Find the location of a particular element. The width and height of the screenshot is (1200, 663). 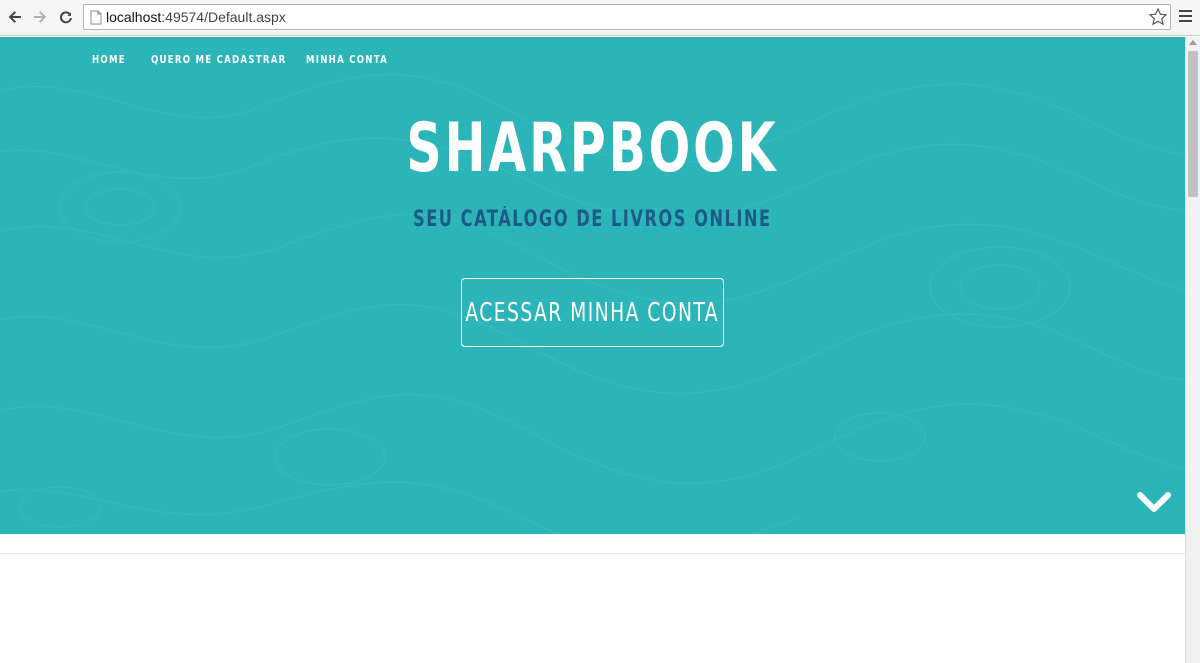

page-subtitle-text: SEU CATÁLOGO DE LIVROS ONLINE is located at coordinates (592, 219).